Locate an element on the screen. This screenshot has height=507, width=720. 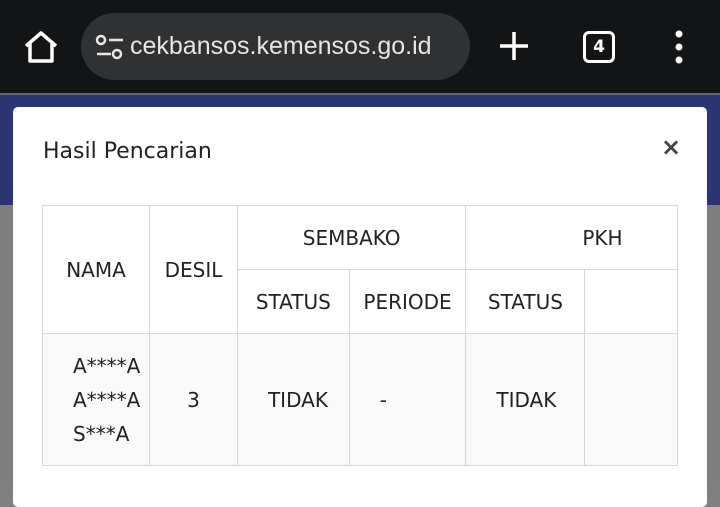
header-program-2-status: STATUS is located at coordinates (525, 301).